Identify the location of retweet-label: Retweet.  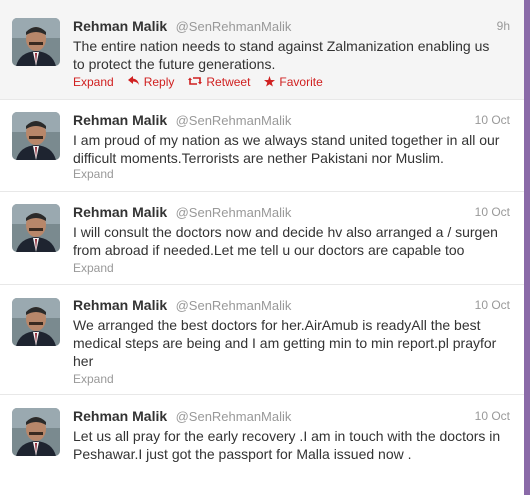
(228, 82).